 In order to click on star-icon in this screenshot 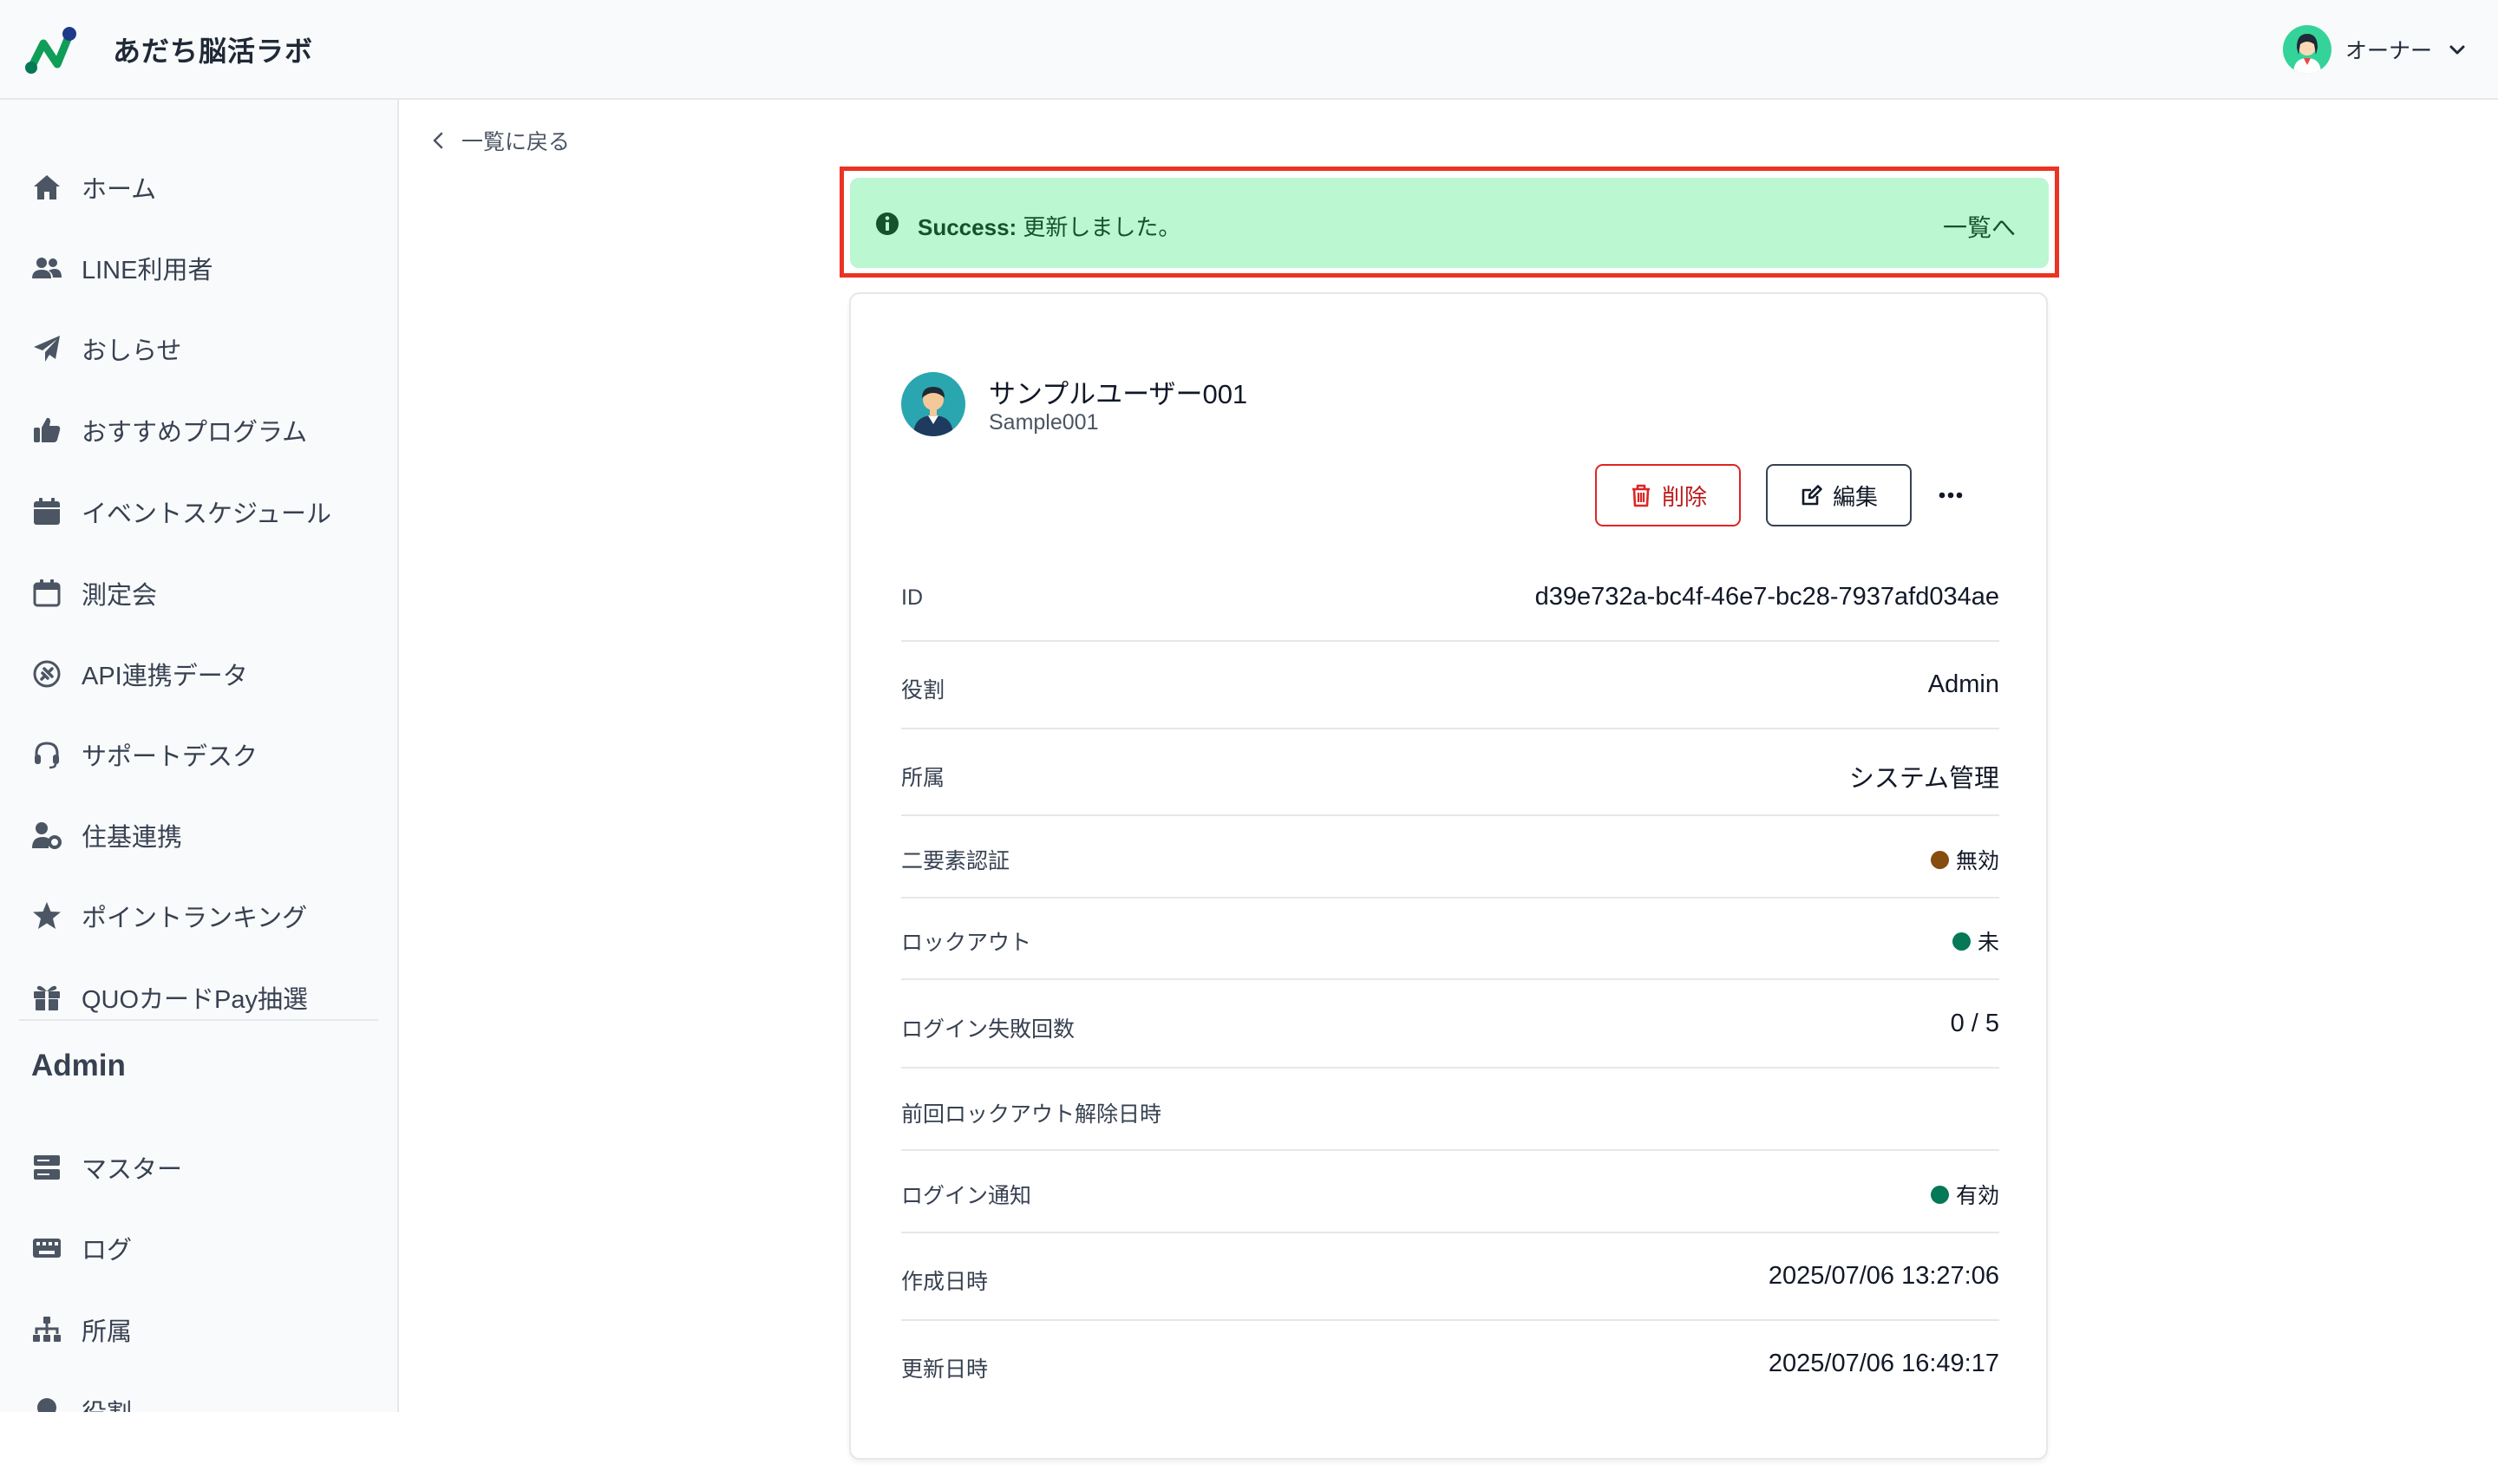, I will do `click(46, 916)`.